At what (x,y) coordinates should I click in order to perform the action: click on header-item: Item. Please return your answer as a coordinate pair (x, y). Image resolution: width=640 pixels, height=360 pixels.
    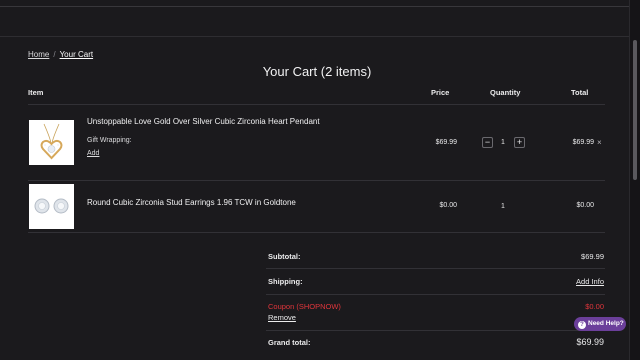
    Looking at the image, I should click on (36, 92).